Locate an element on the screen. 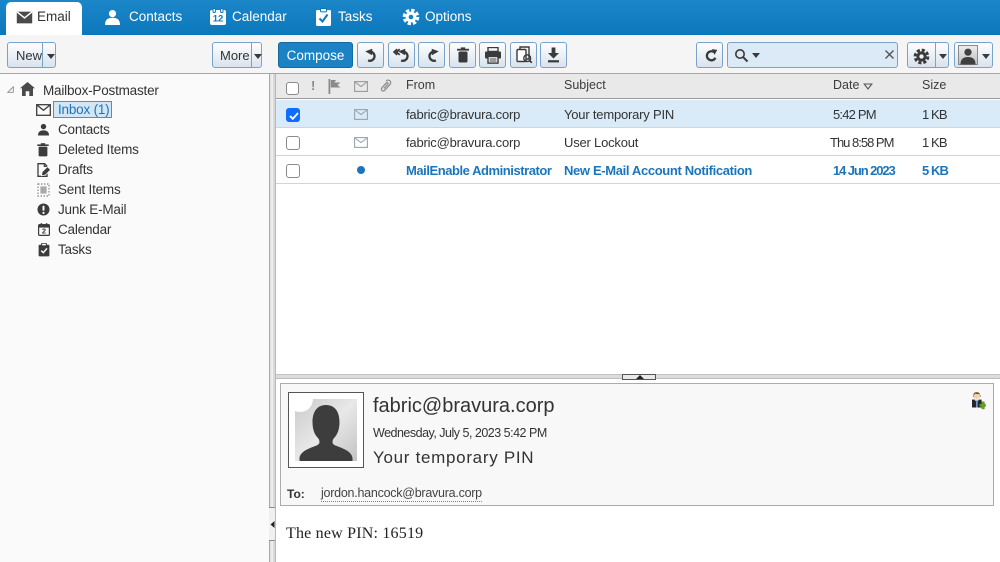 The width and height of the screenshot is (1000, 562). svg-text: 12 is located at coordinates (218, 19).